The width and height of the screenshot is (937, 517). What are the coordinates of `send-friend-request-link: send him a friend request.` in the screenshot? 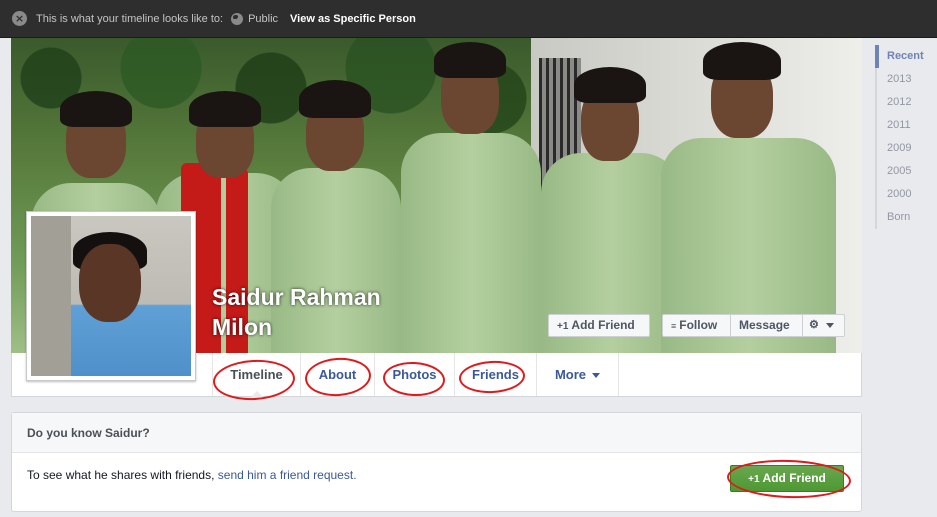 It's located at (287, 475).